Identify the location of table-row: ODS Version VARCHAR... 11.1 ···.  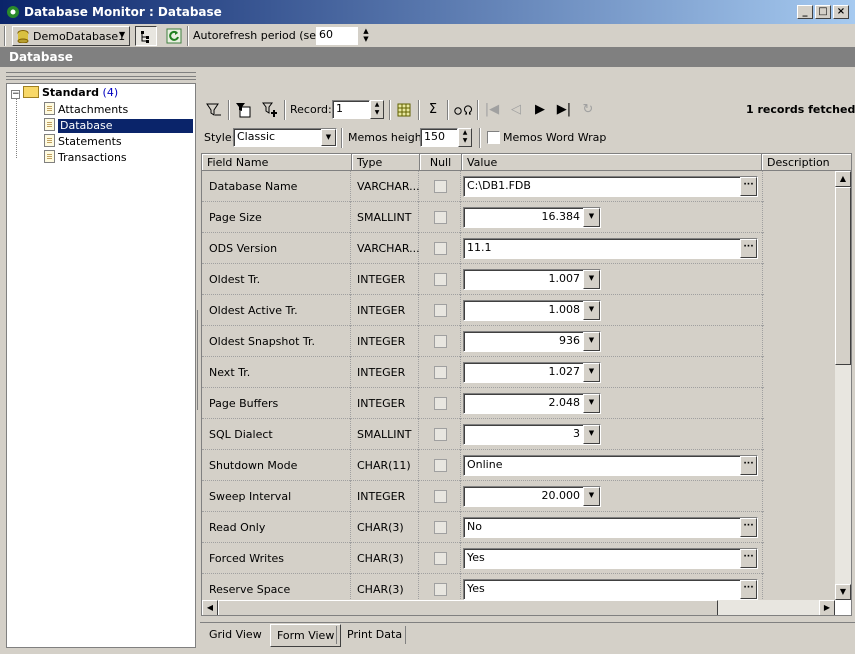
(518, 248).